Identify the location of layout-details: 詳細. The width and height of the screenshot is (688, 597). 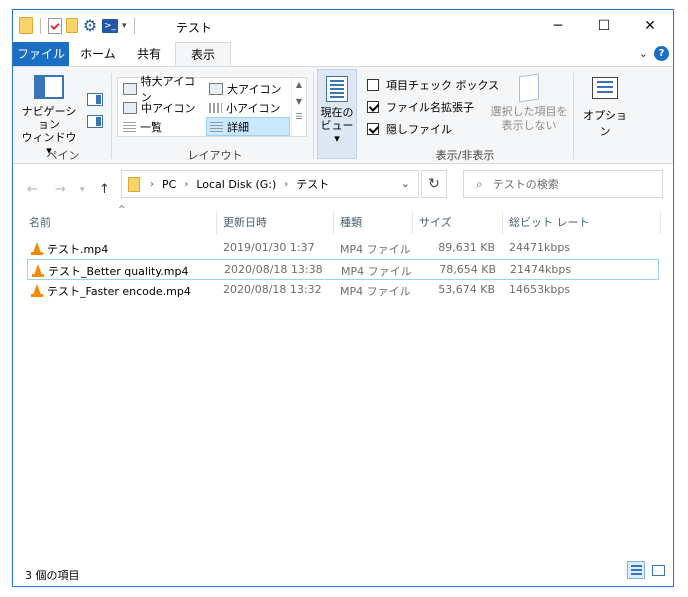
(248, 126).